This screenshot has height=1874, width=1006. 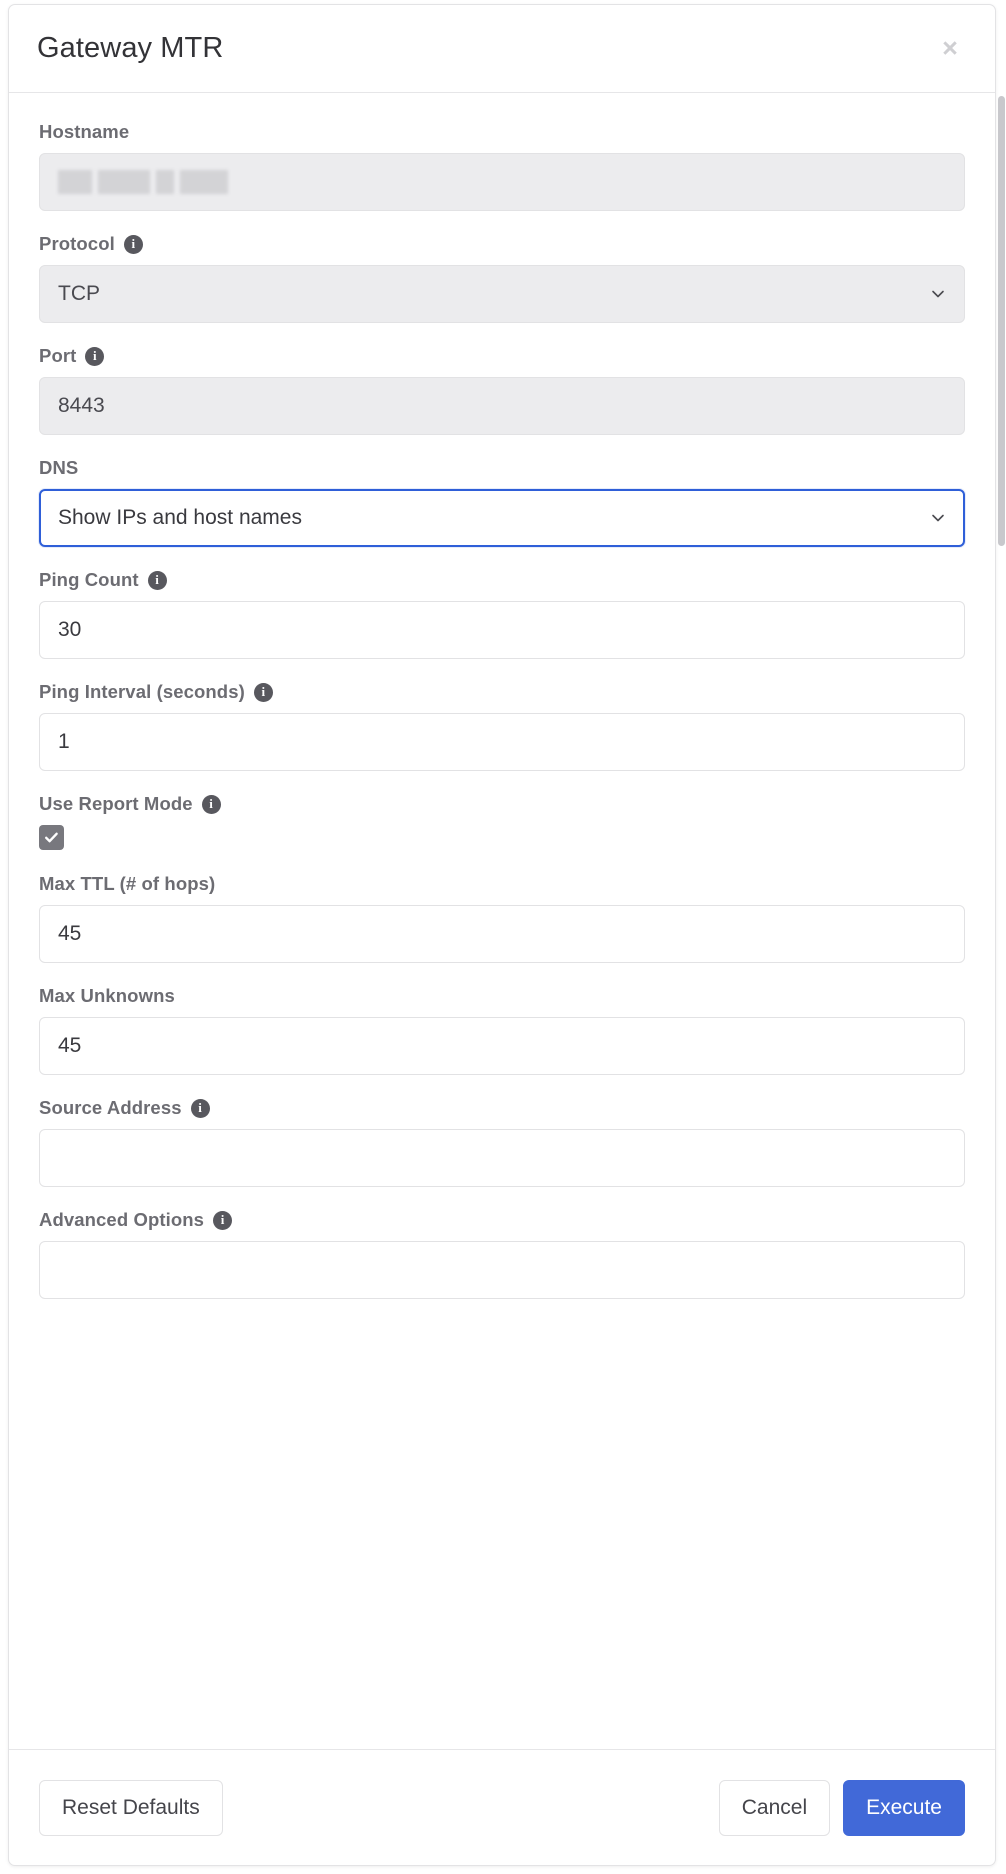 What do you see at coordinates (502, 822) in the screenshot?
I see `field-use-report-mode: Use Report Mode i` at bounding box center [502, 822].